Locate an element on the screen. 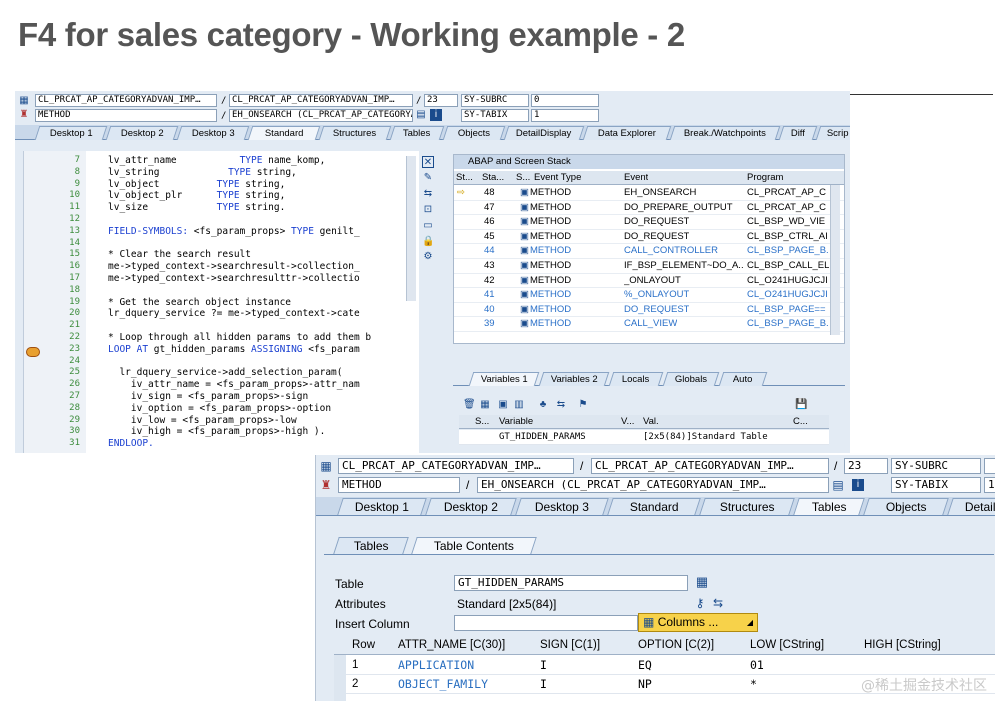  key-icon: ⚷ is located at coordinates (700, 603).